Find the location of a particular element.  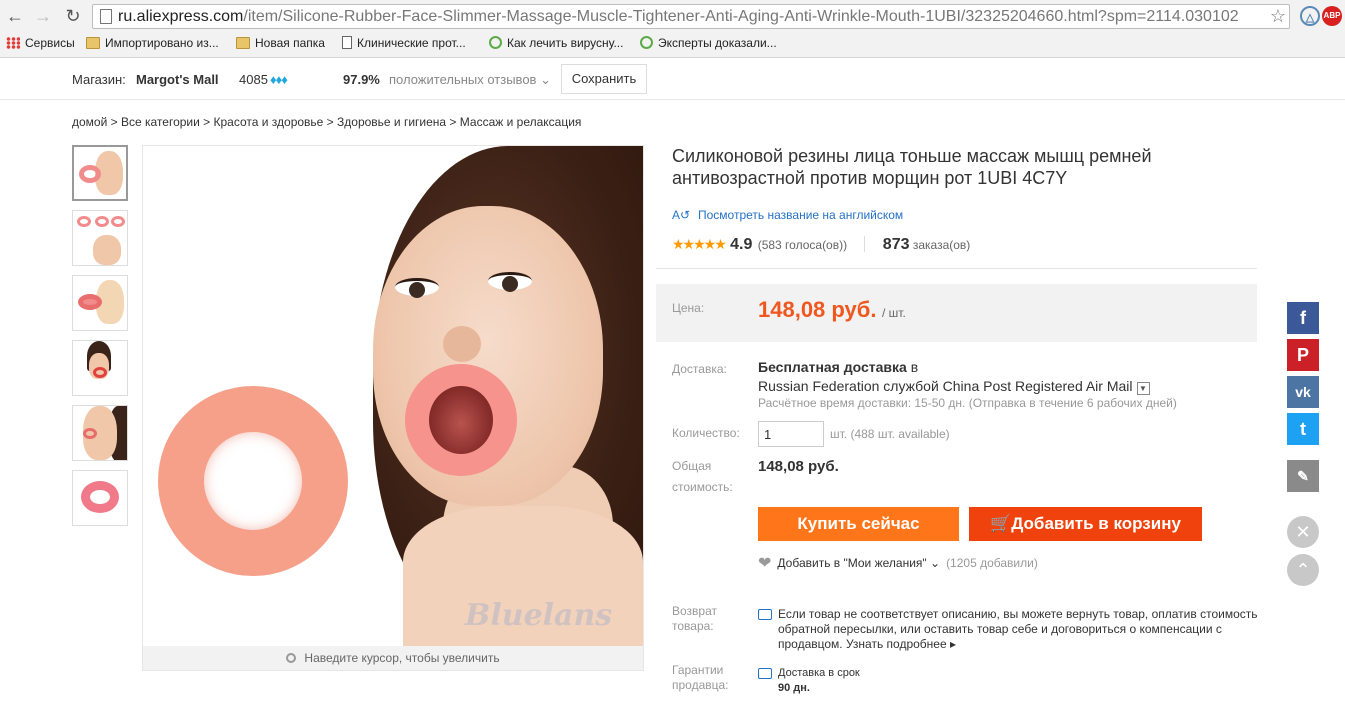

quantity-note: шт. (488 шт. available) is located at coordinates (890, 434).